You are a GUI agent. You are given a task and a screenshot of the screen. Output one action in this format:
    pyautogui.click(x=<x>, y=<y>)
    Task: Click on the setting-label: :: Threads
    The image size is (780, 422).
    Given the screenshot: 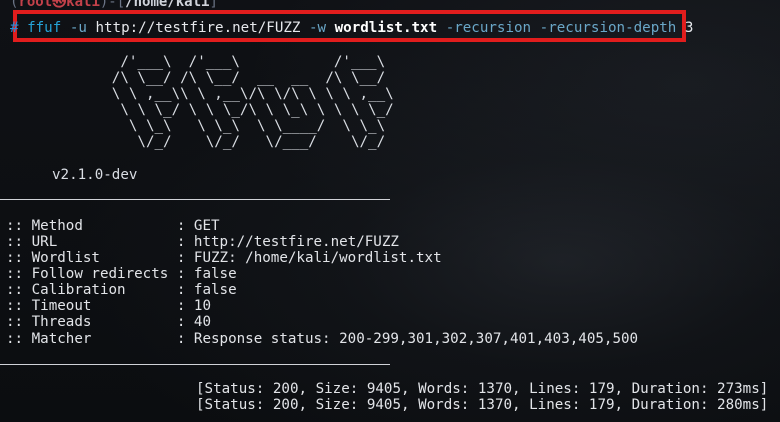 What is the action you would take?
    pyautogui.click(x=91, y=322)
    